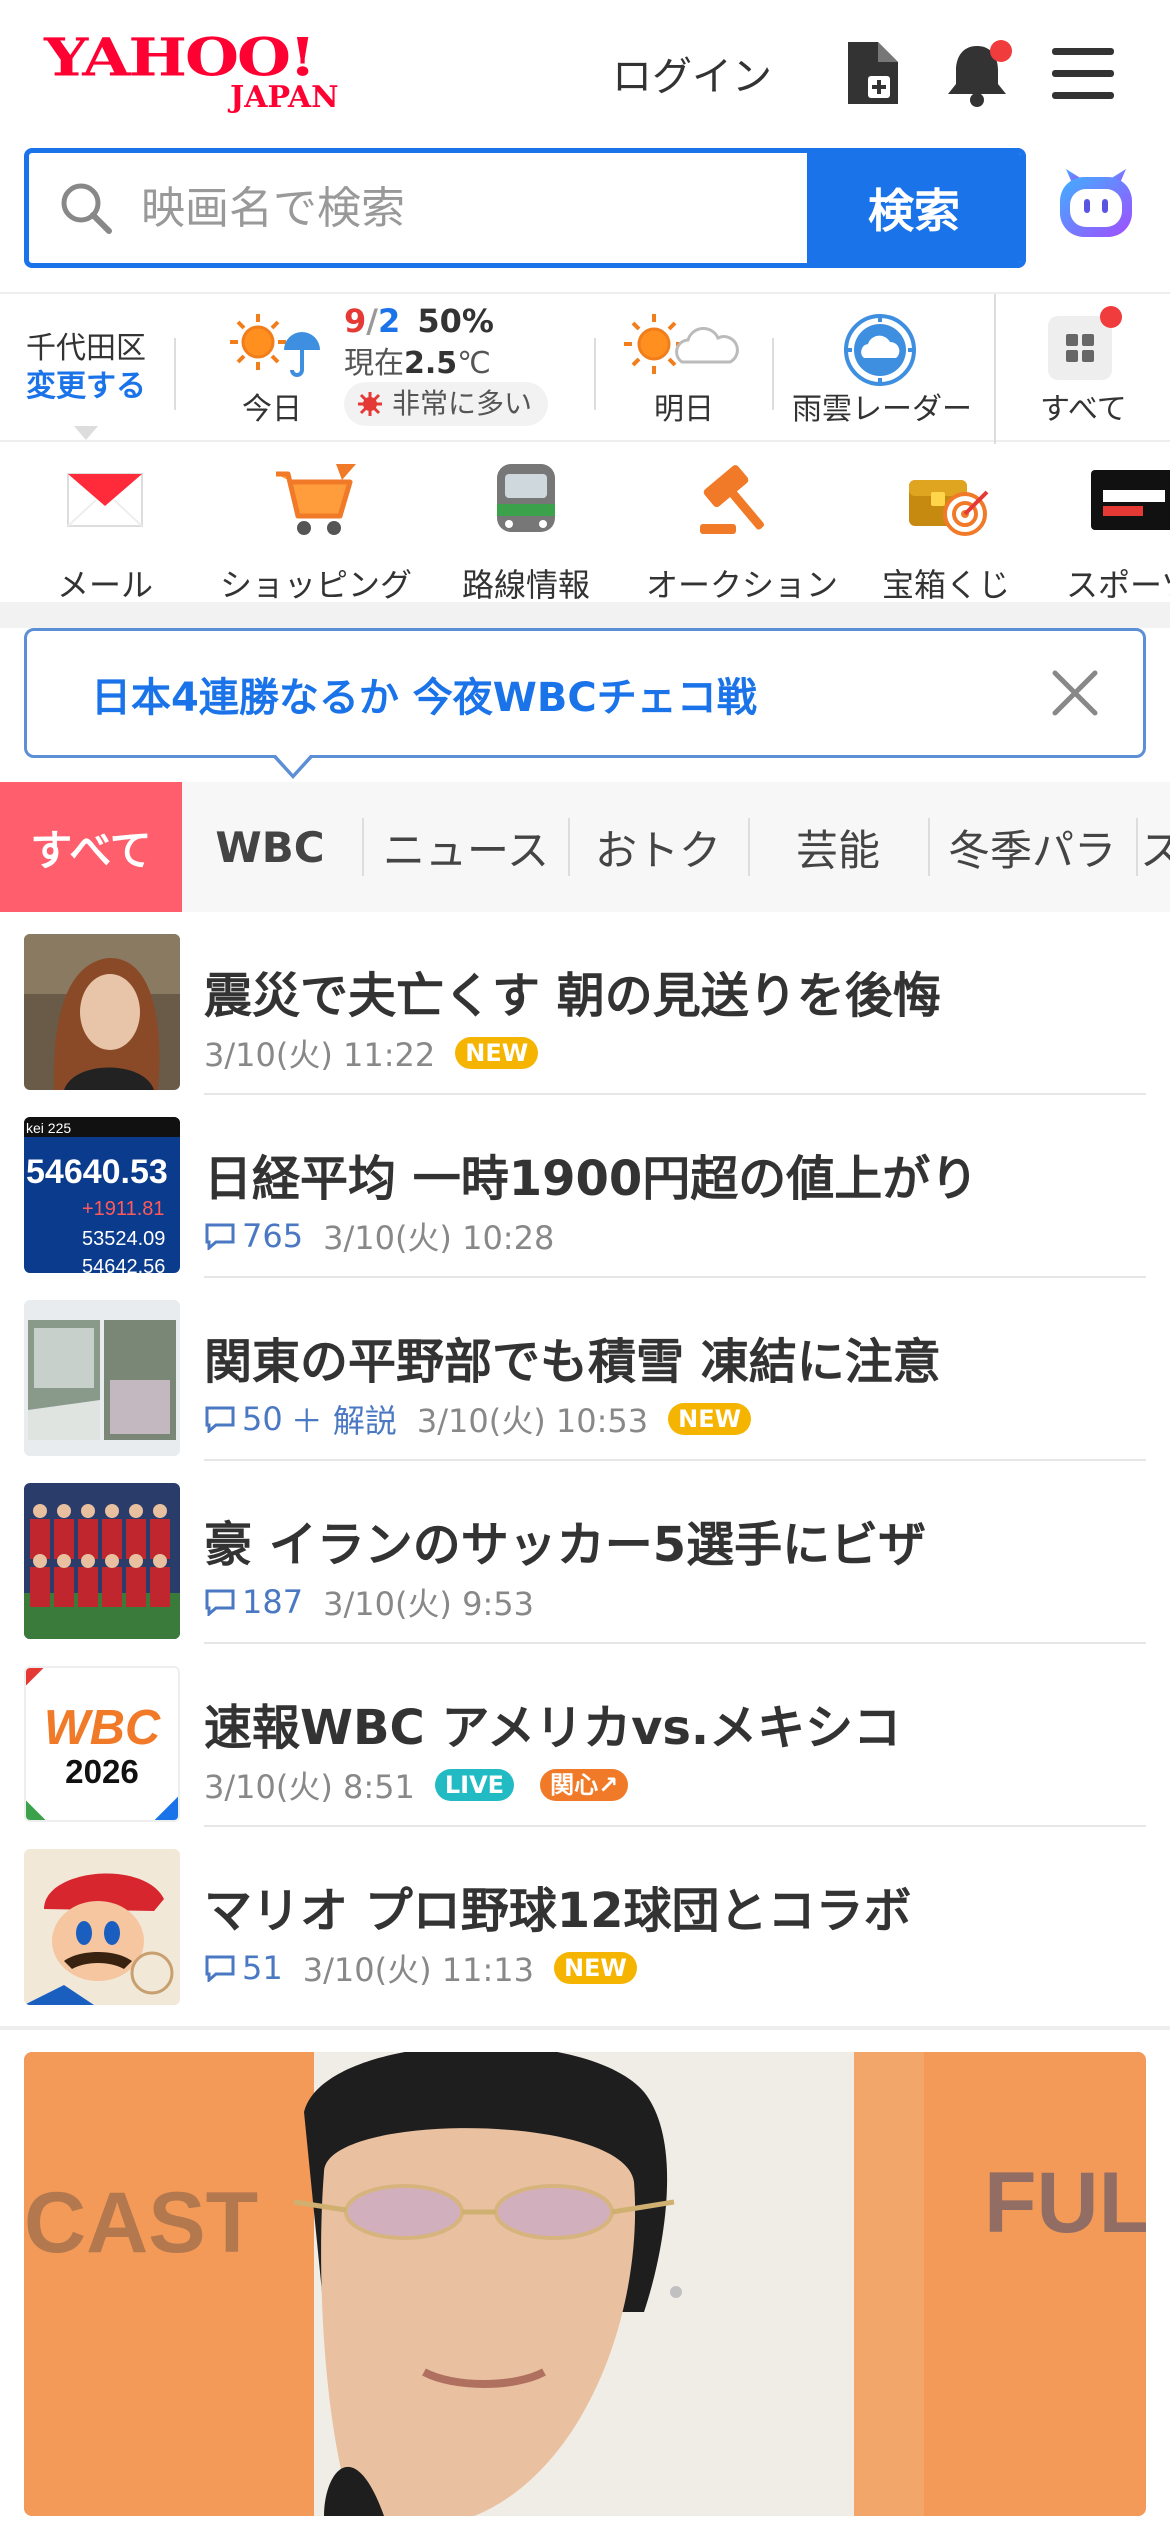  Describe the element at coordinates (532, 1421) in the screenshot. I see `news-time: 3/10(火) 10:53` at that location.